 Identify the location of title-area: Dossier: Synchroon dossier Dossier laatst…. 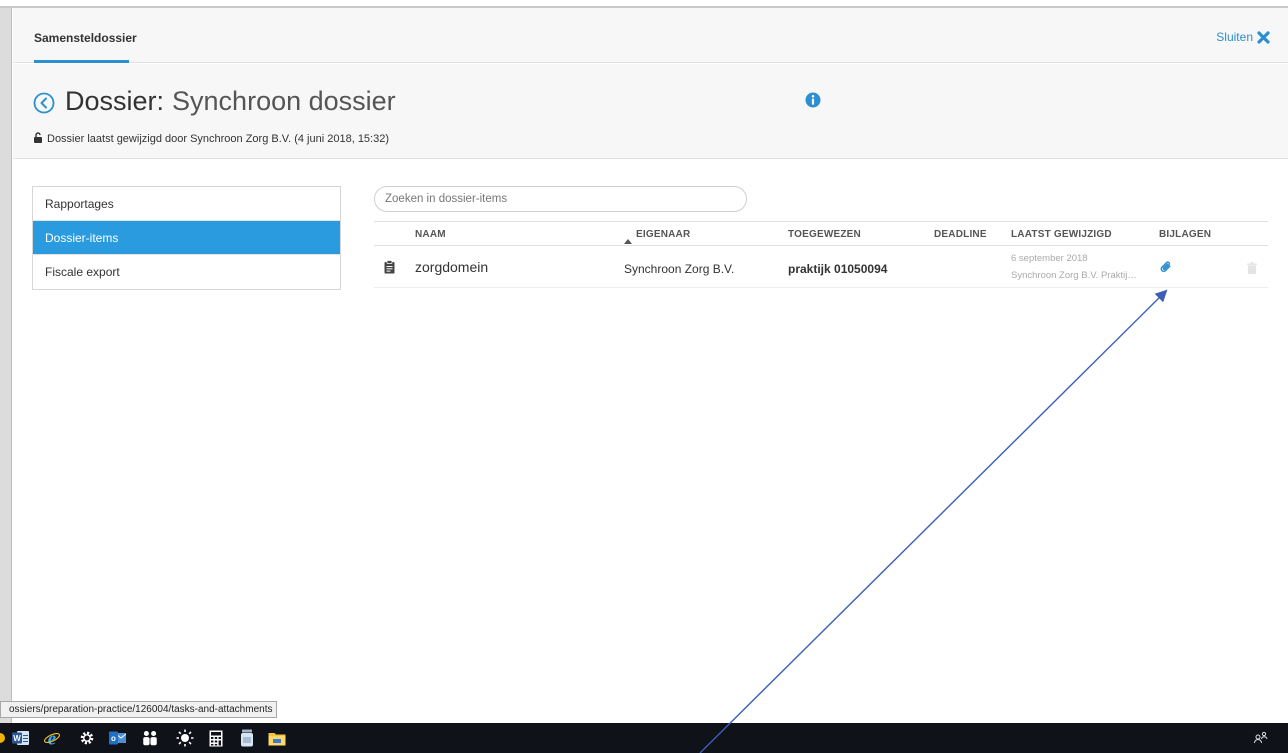
(650, 111).